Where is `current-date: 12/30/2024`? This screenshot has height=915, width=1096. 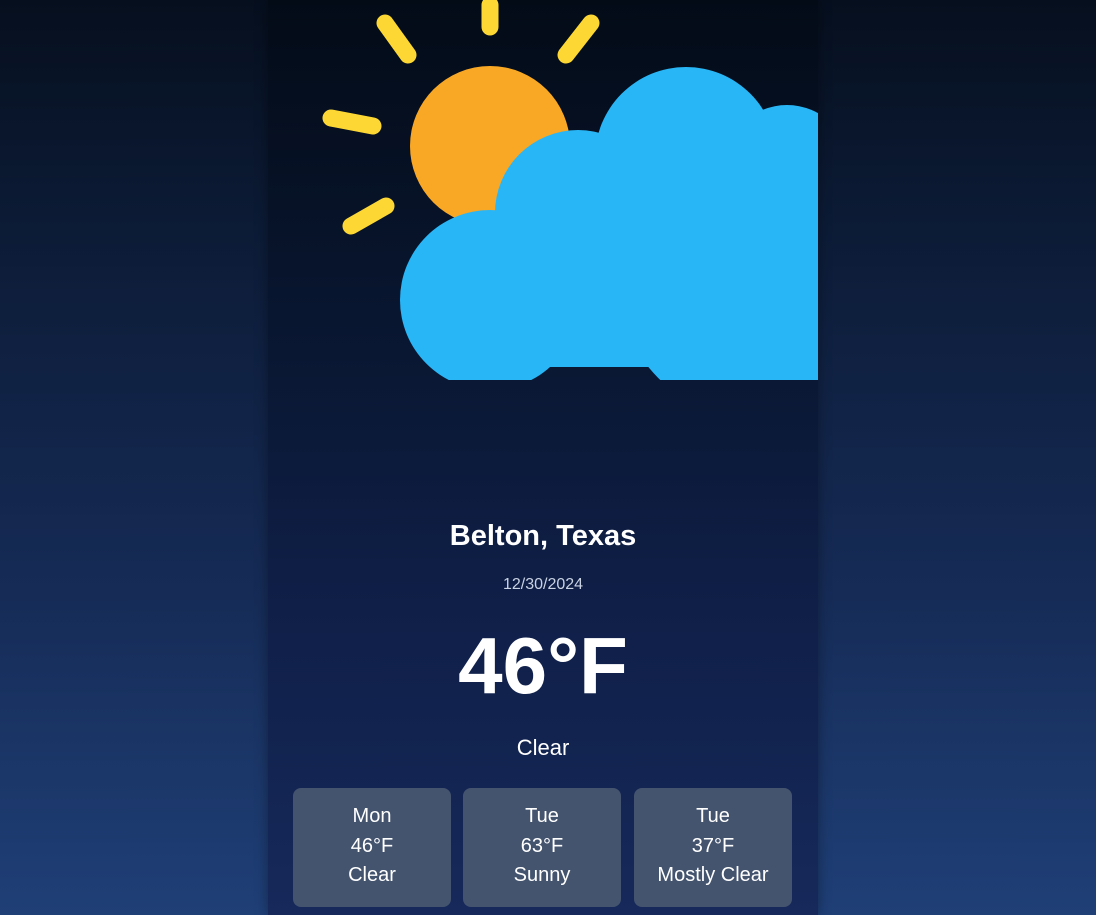
current-date: 12/30/2024 is located at coordinates (543, 584).